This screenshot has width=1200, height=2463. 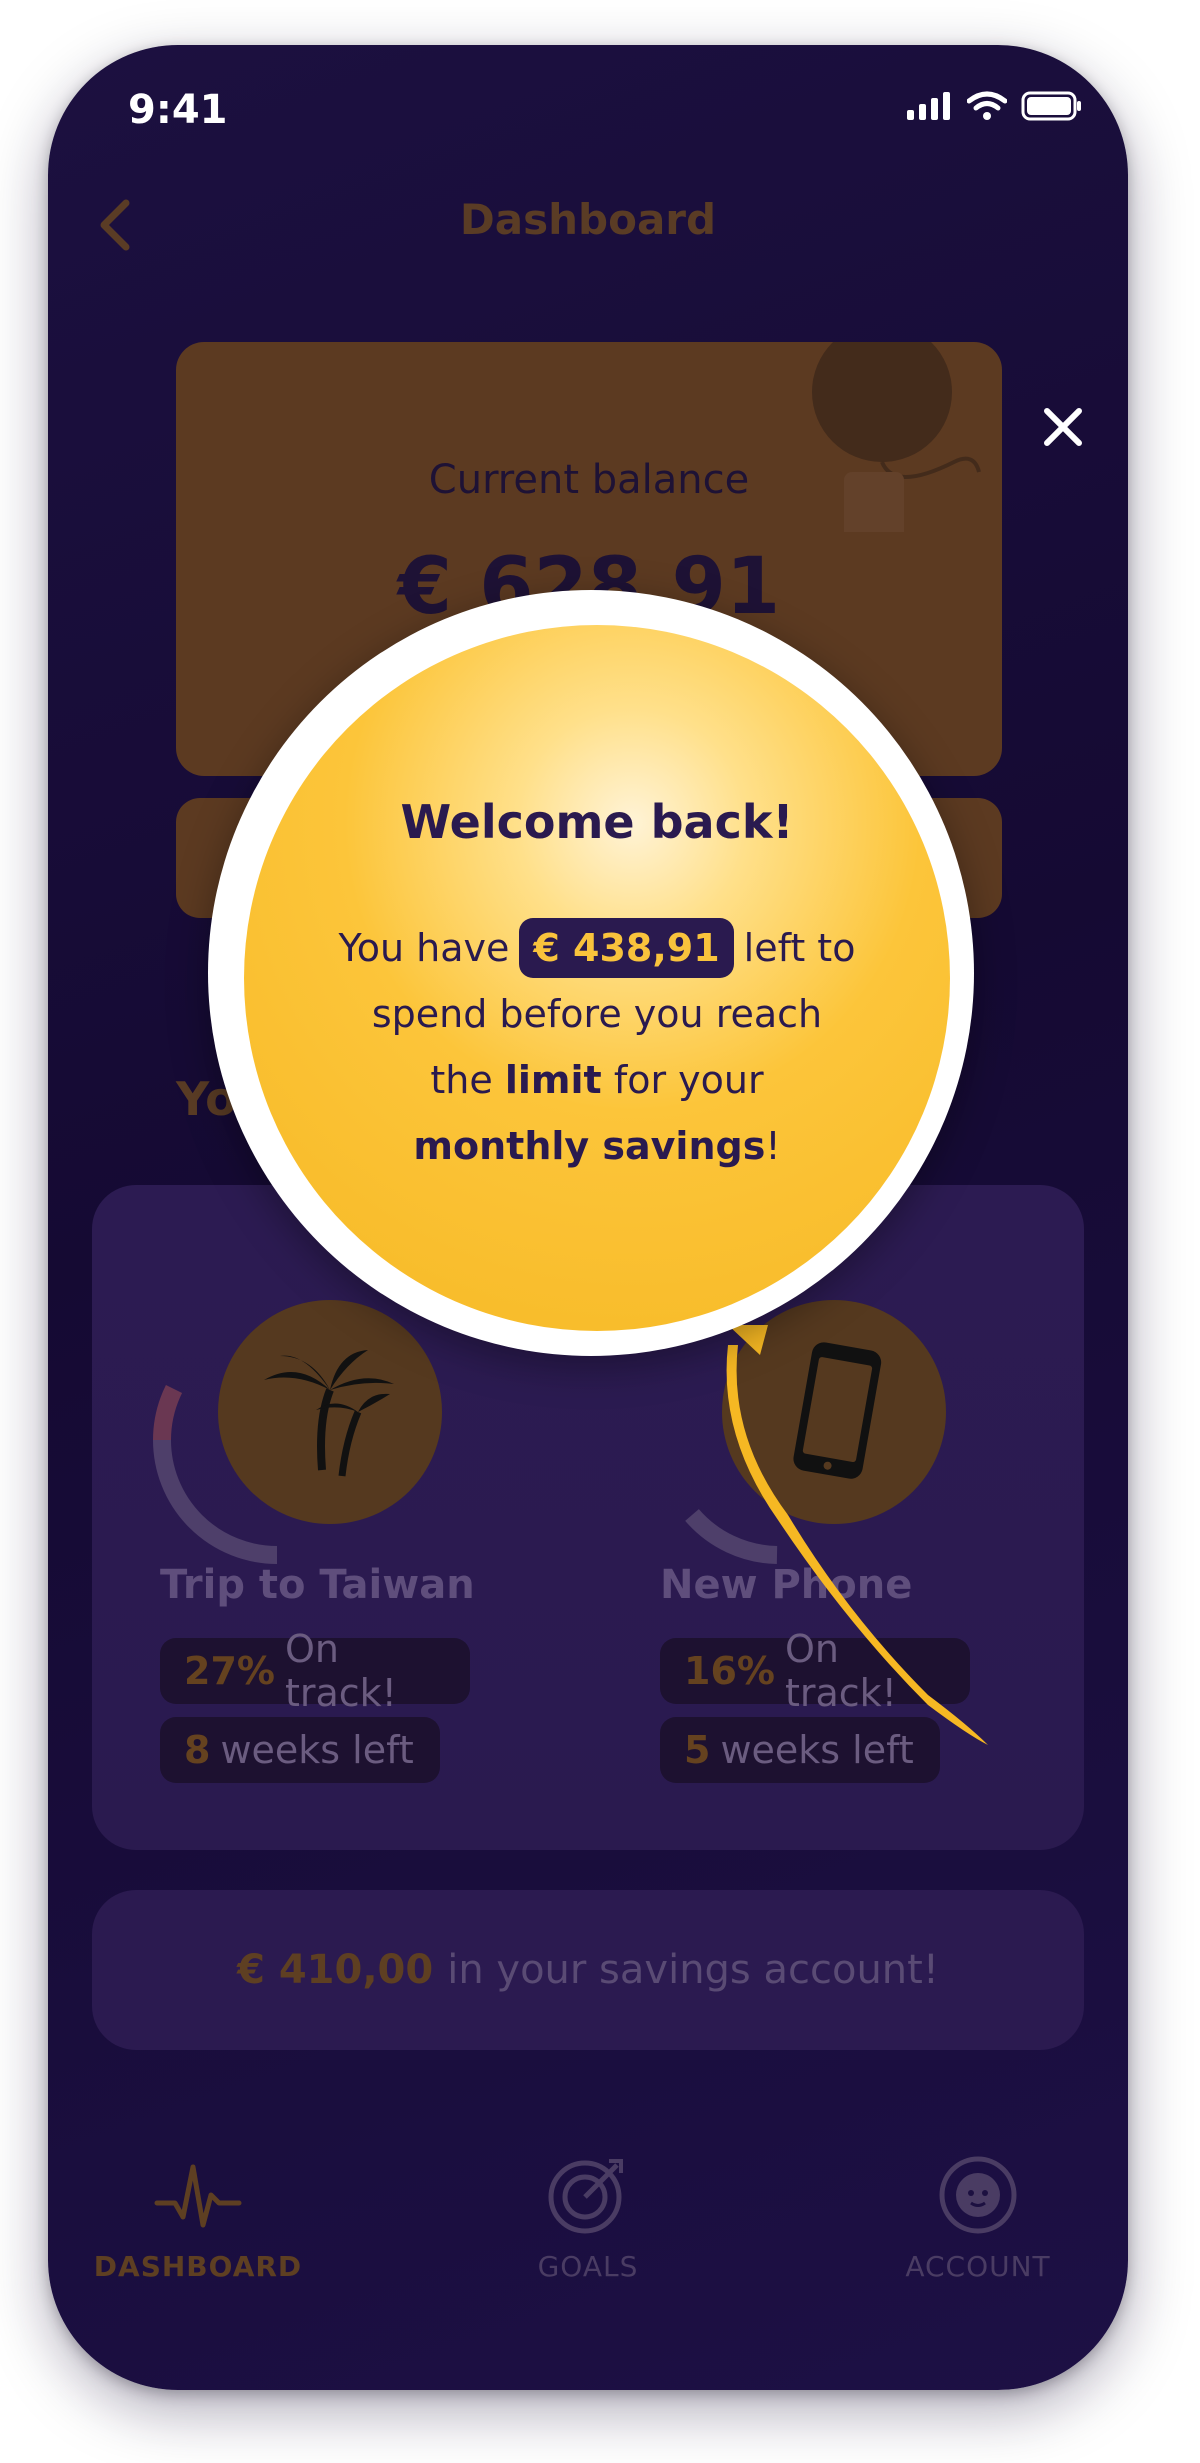 What do you see at coordinates (799, 948) in the screenshot?
I see `popup-text-after: left to` at bounding box center [799, 948].